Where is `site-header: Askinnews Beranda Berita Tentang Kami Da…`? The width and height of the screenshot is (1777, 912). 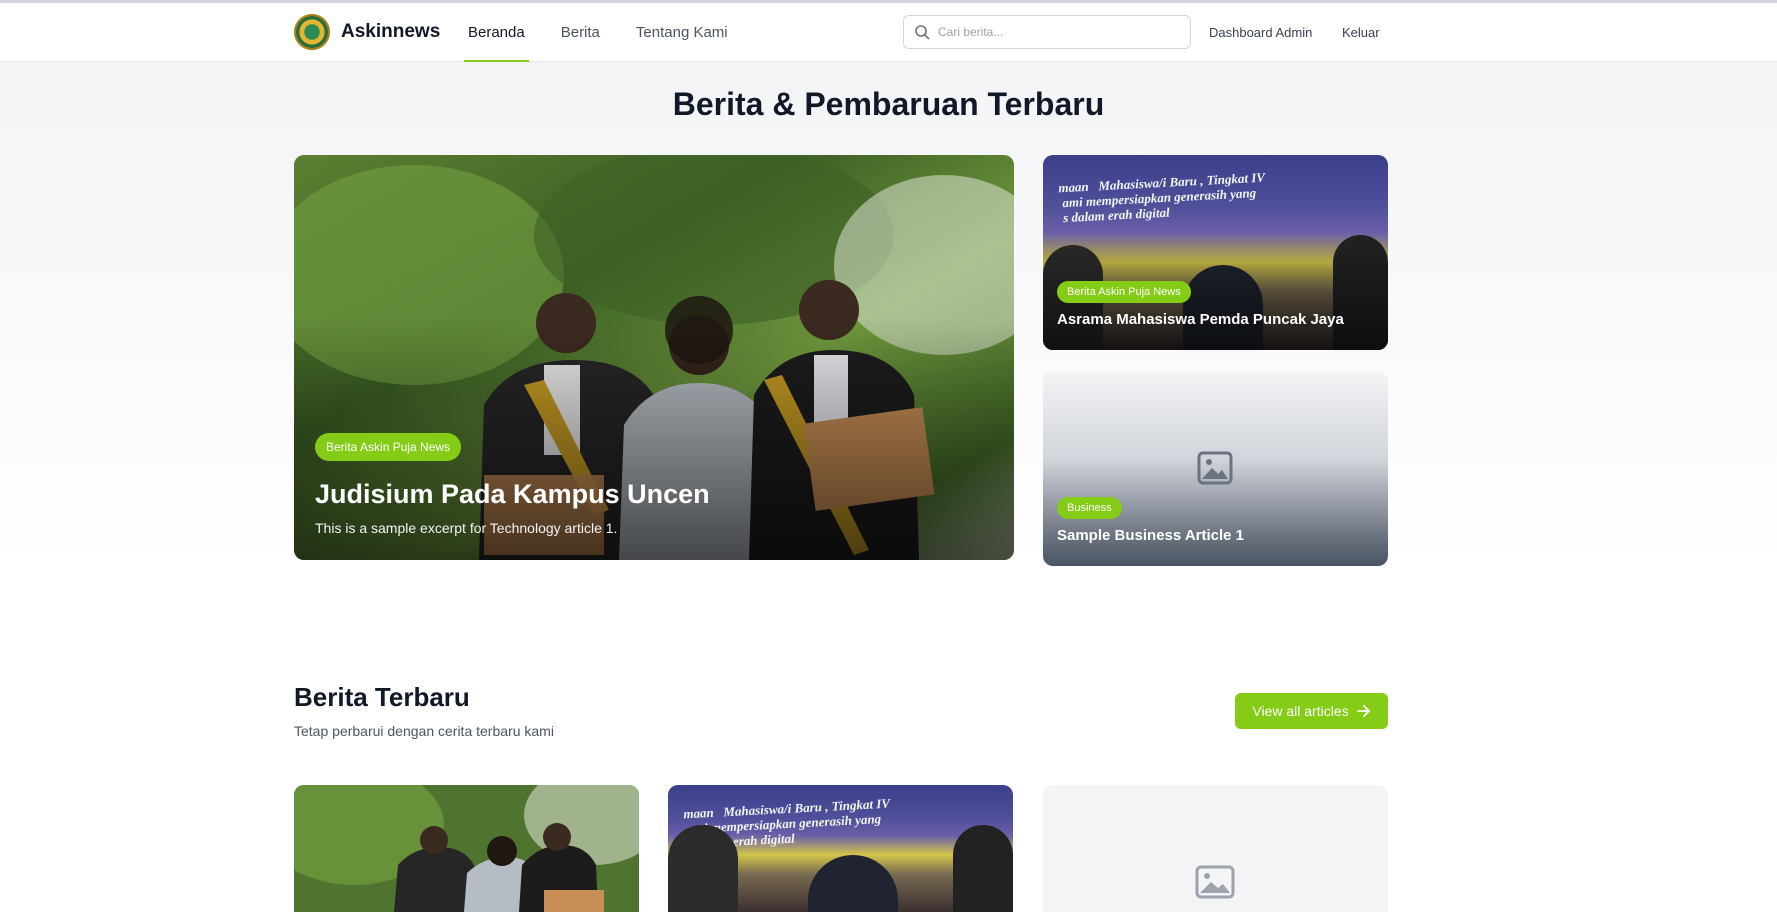
site-header: Askinnews Beranda Berita Tentang Kami Da… is located at coordinates (888, 32).